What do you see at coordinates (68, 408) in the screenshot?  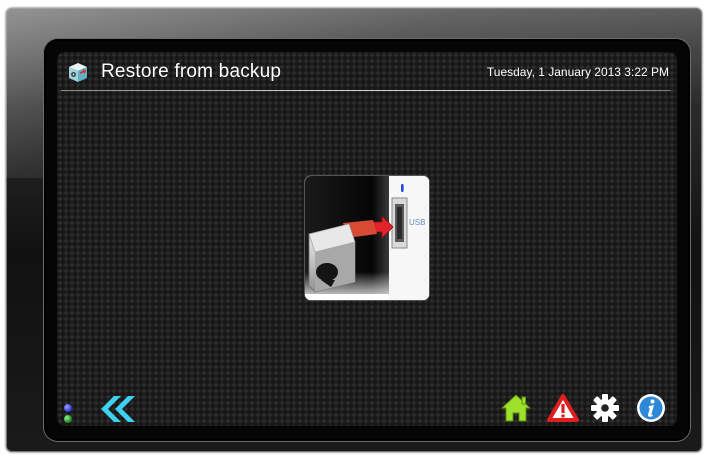 I see `status-led-blue` at bounding box center [68, 408].